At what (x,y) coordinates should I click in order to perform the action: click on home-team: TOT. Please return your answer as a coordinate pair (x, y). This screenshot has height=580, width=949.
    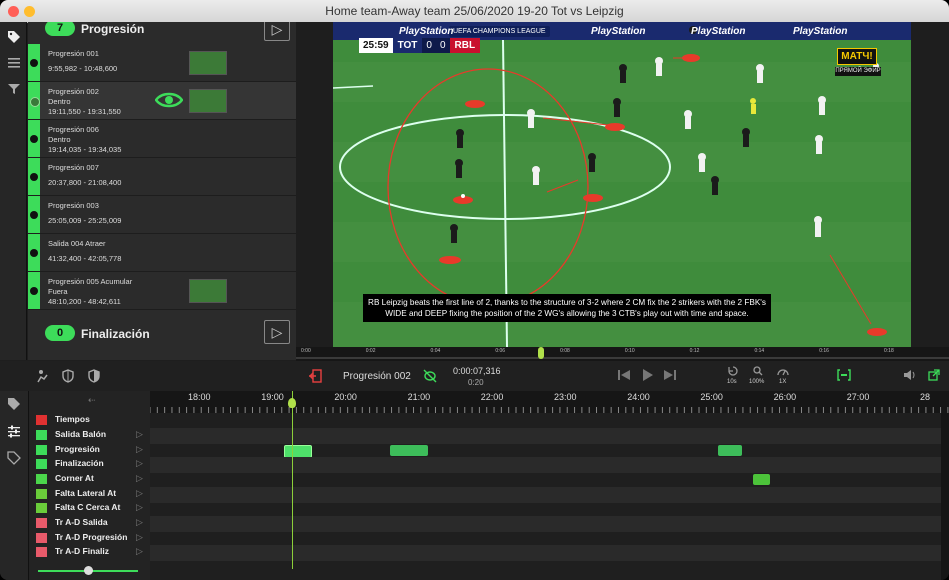
    Looking at the image, I should click on (407, 45).